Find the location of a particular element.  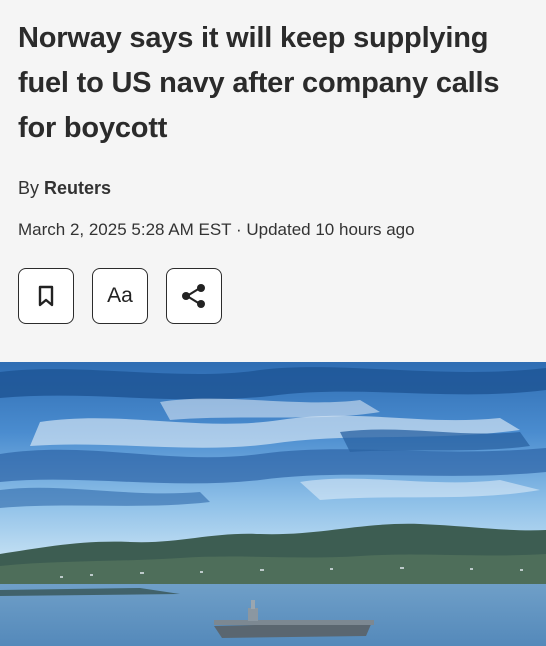

byline: By Reuters is located at coordinates (64, 188).